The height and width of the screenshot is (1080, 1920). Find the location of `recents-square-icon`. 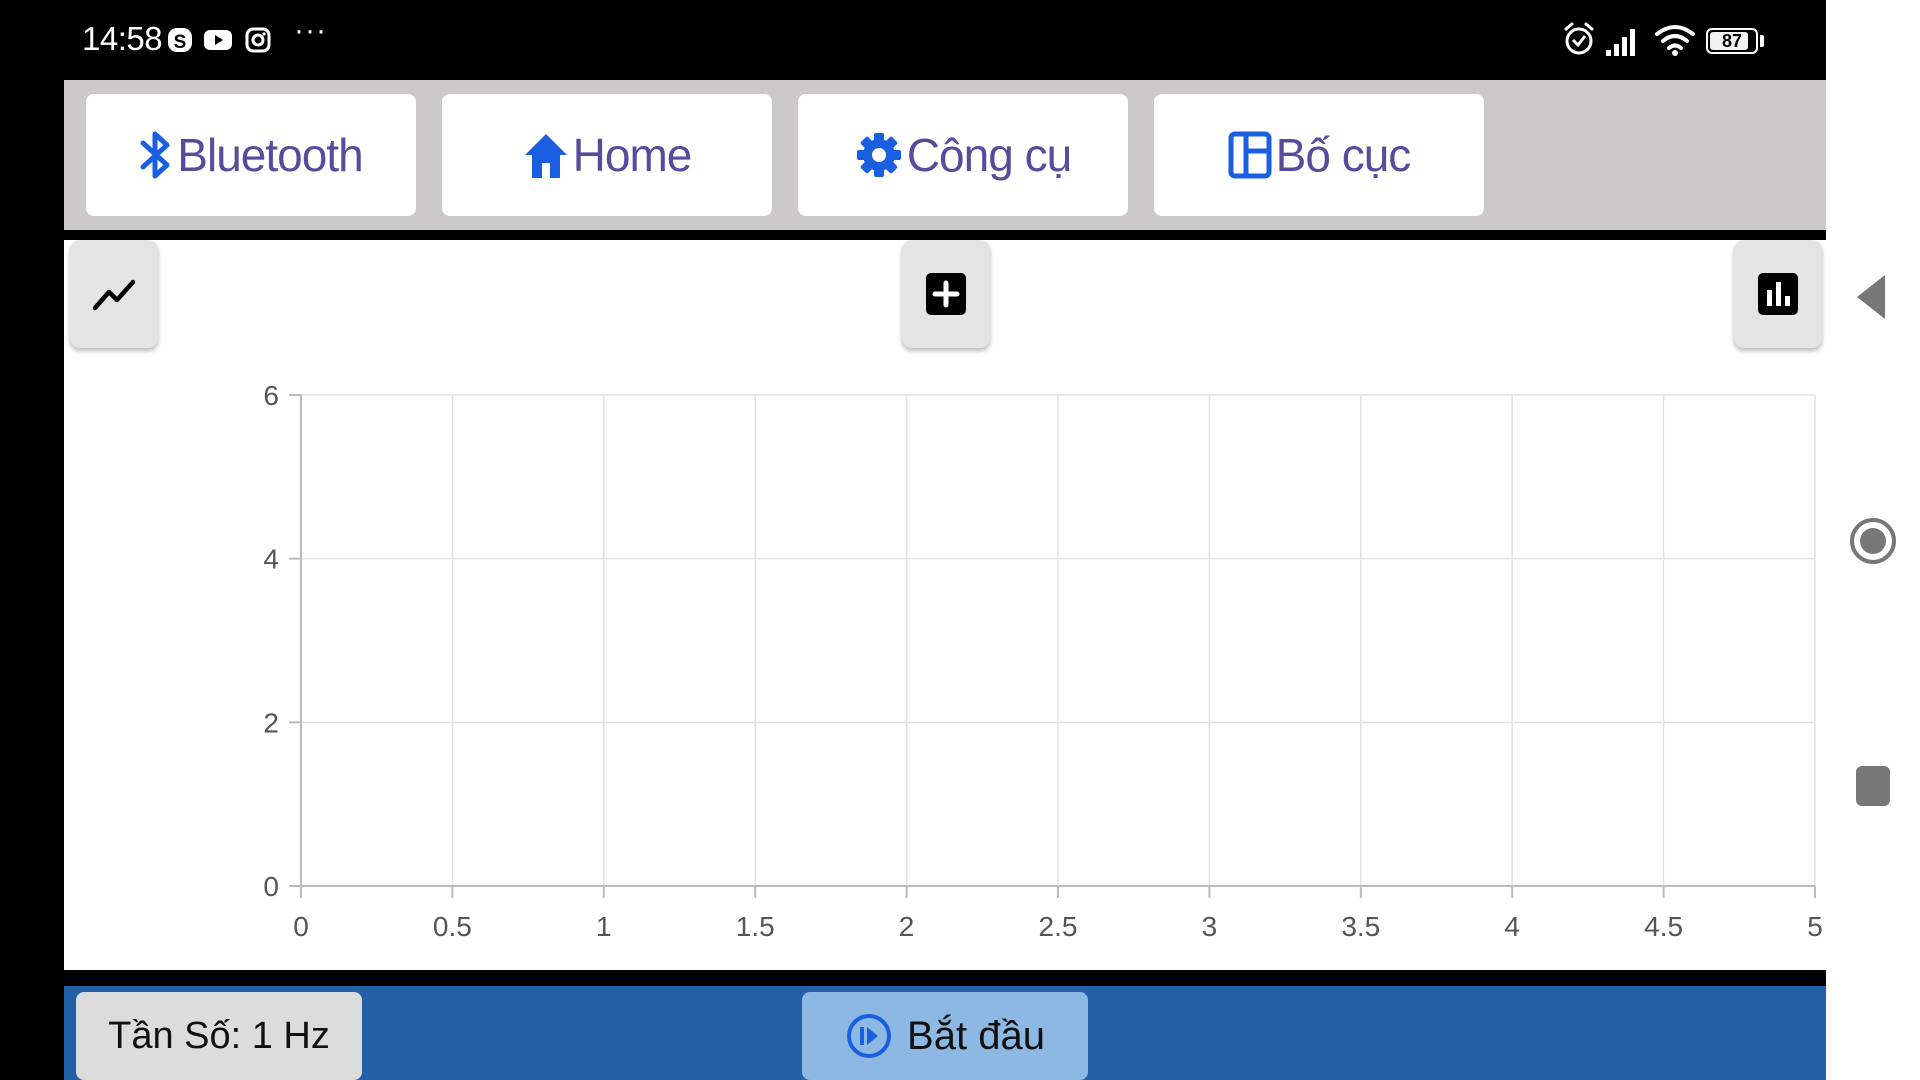

recents-square-icon is located at coordinates (1873, 786).